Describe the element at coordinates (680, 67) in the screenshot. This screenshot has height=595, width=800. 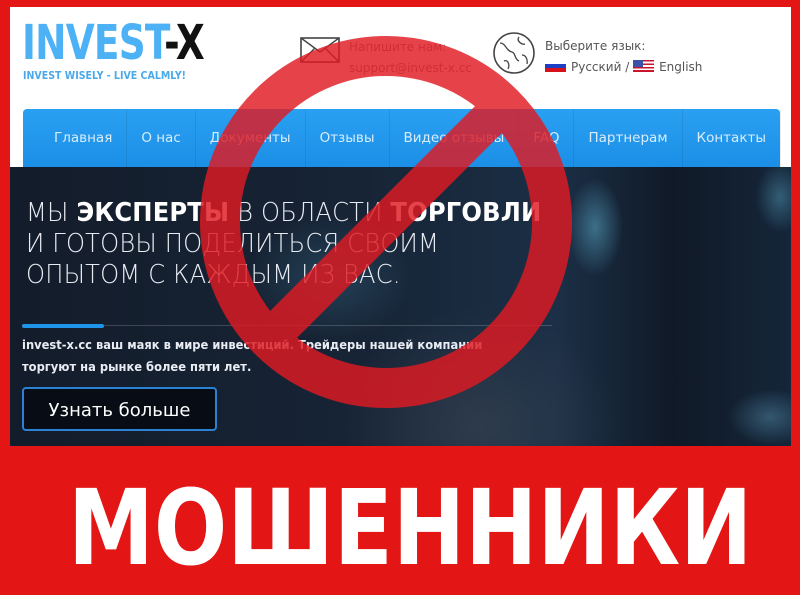
I see `language-en-link: English` at that location.